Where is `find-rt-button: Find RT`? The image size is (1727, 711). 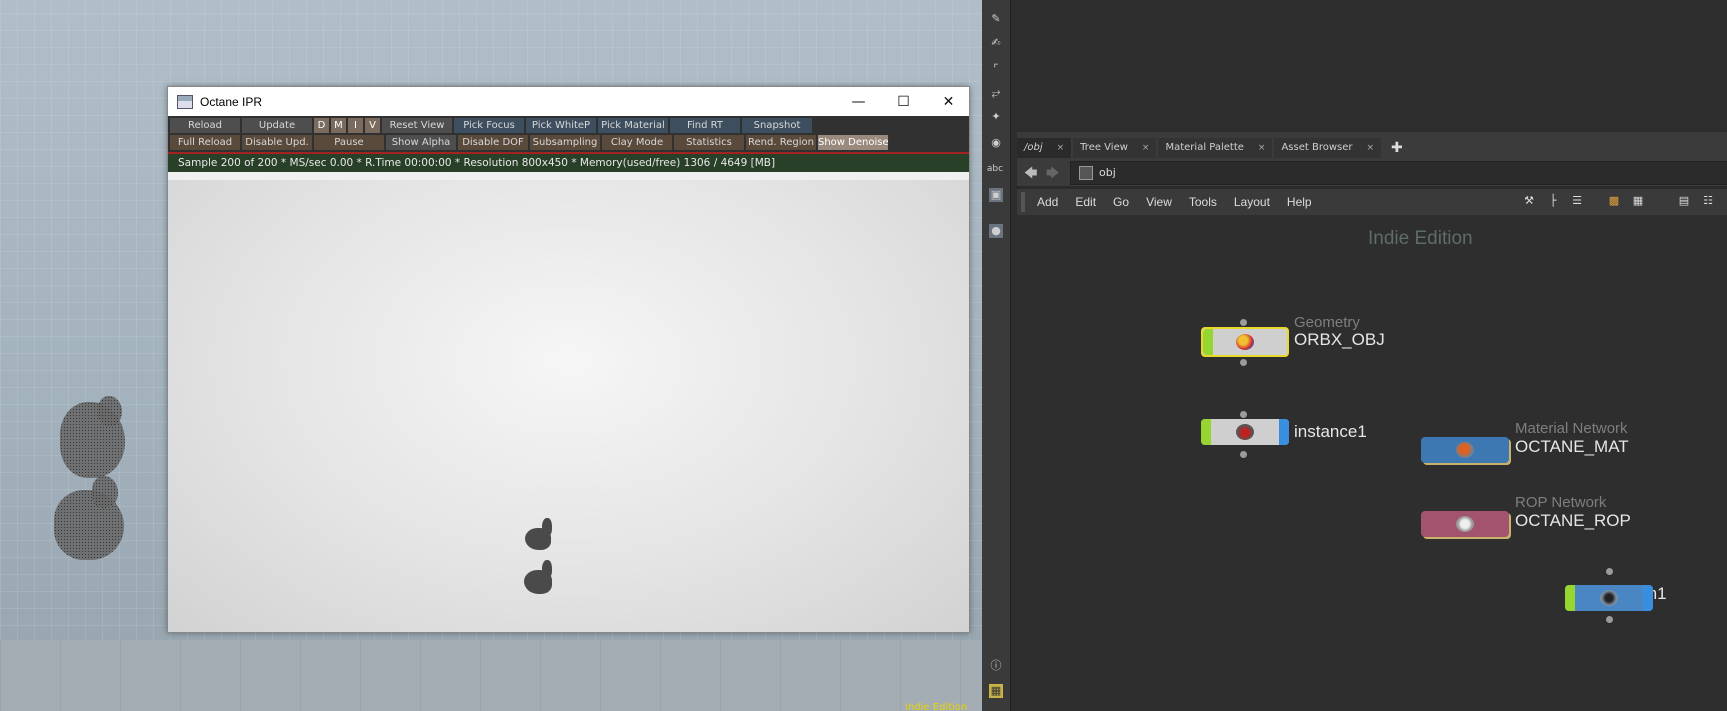 find-rt-button: Find RT is located at coordinates (705, 125).